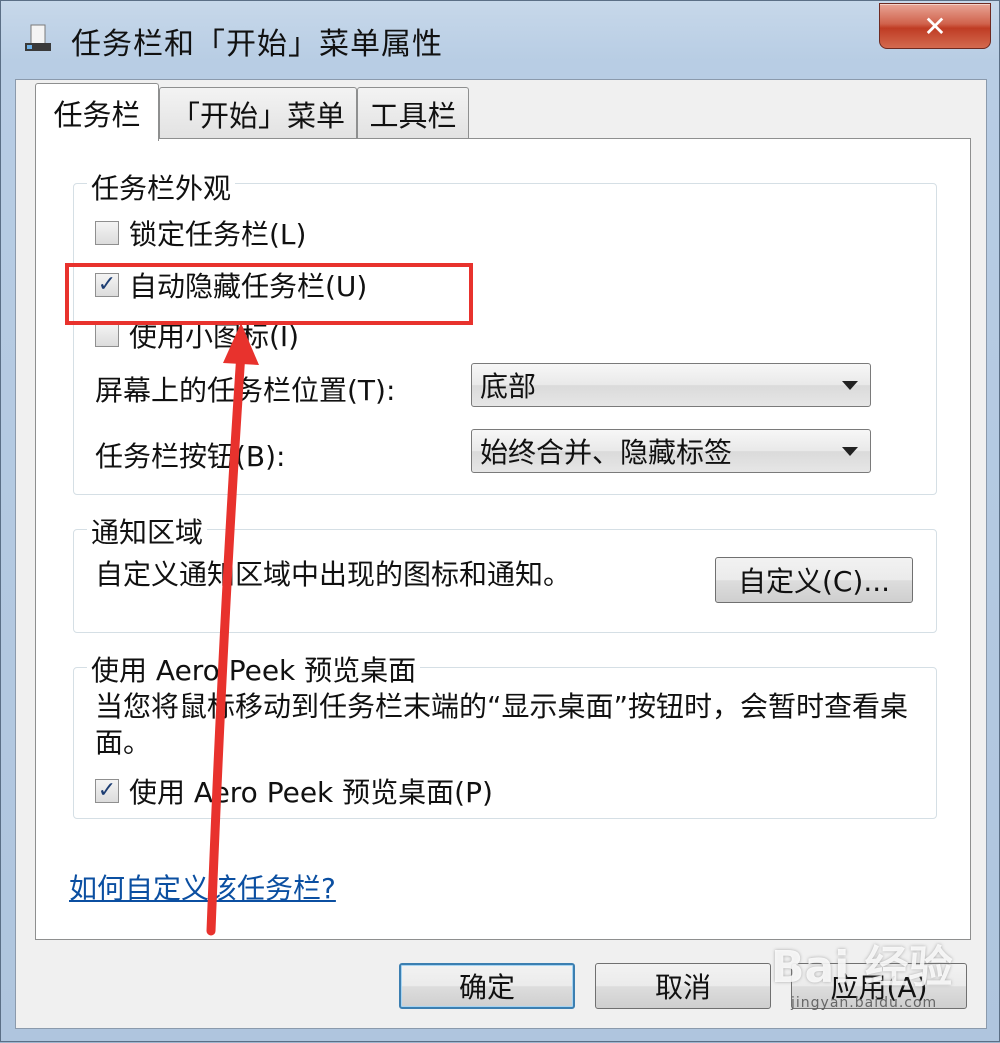  What do you see at coordinates (107, 335) in the screenshot?
I see `small-icons-box` at bounding box center [107, 335].